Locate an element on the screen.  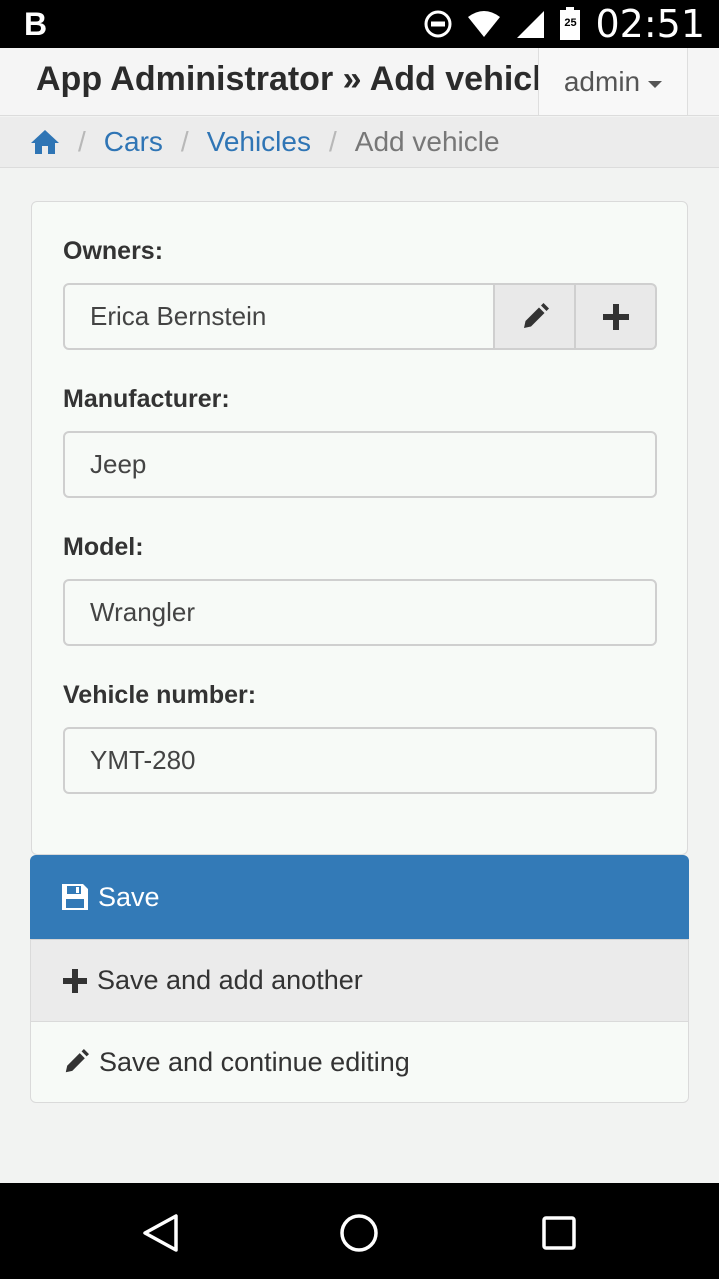
back-icon is located at coordinates (160, 1233).